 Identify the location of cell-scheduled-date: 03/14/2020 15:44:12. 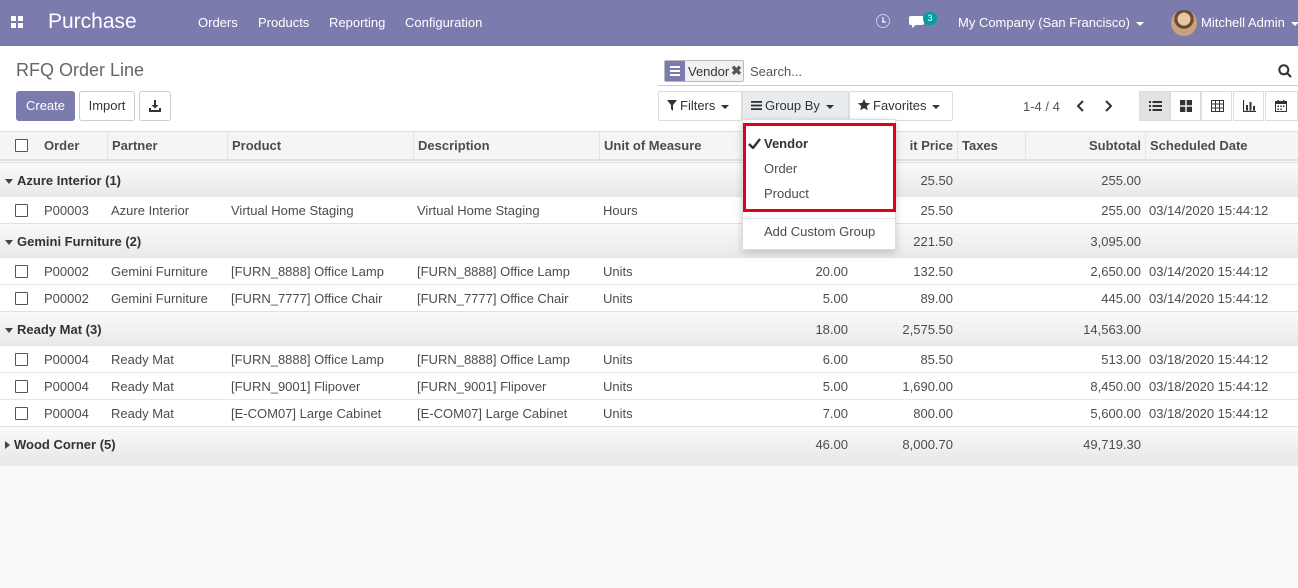
(1209, 271).